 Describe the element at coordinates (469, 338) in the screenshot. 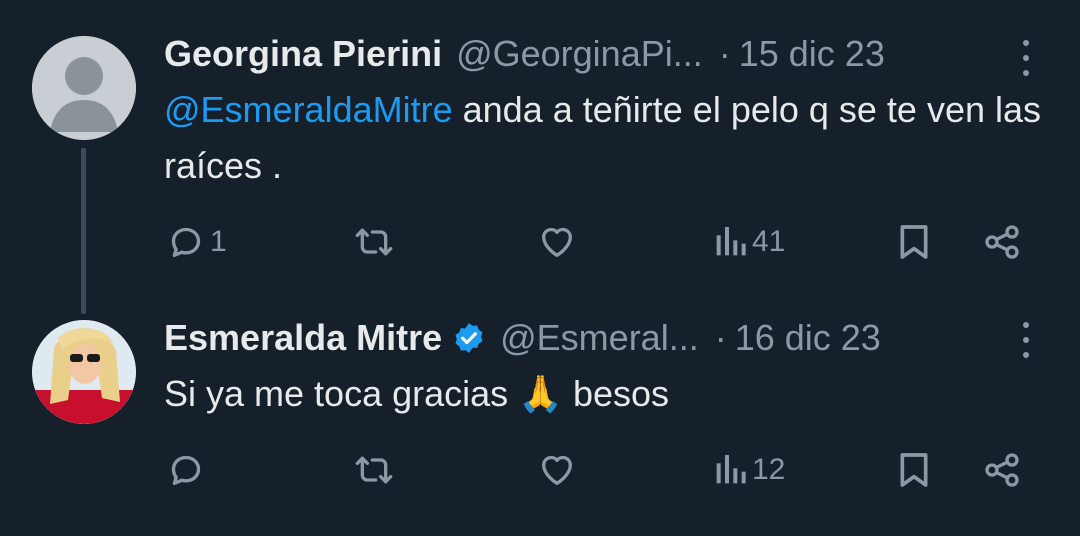

I see `verified-badge-icon` at that location.